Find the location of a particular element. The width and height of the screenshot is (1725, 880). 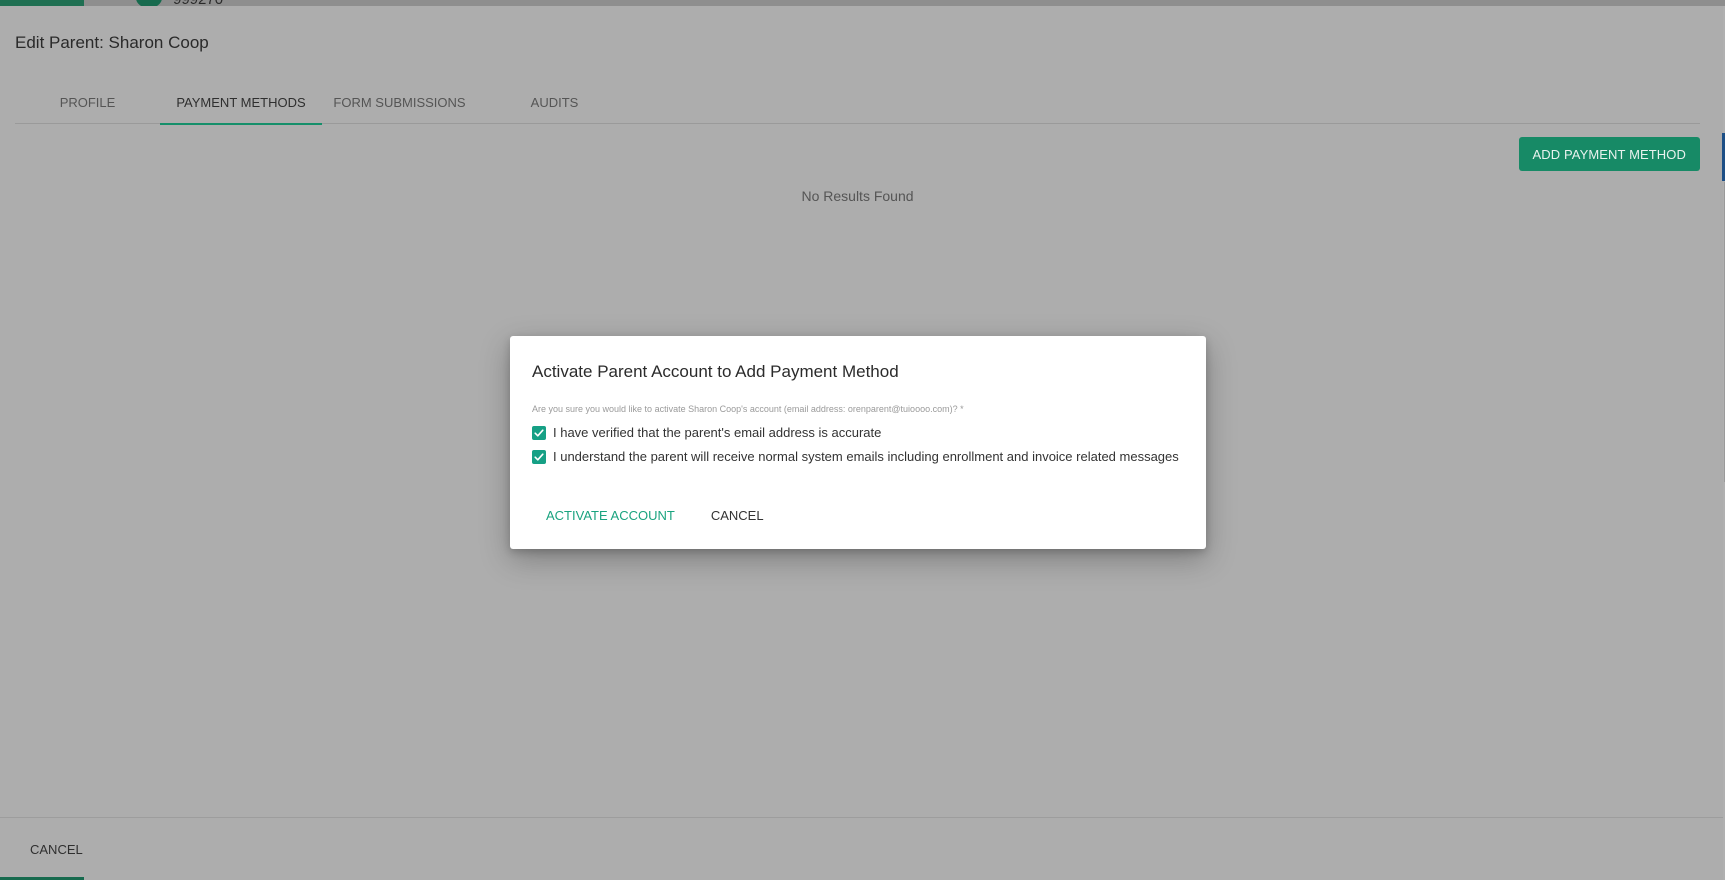

verify-email-checkbox is located at coordinates (539, 432).